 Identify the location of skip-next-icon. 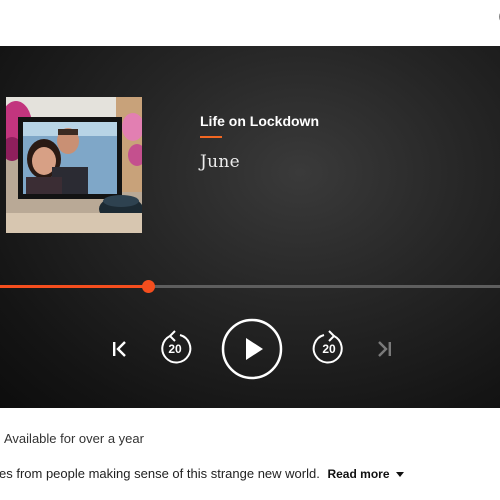
(384, 349).